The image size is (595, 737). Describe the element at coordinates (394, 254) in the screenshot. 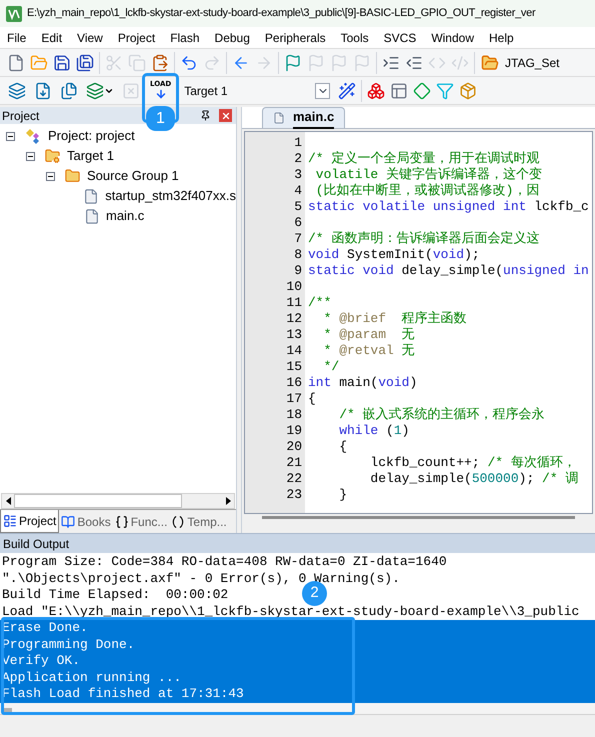

I see `code-line: void SystemInit(void);` at that location.